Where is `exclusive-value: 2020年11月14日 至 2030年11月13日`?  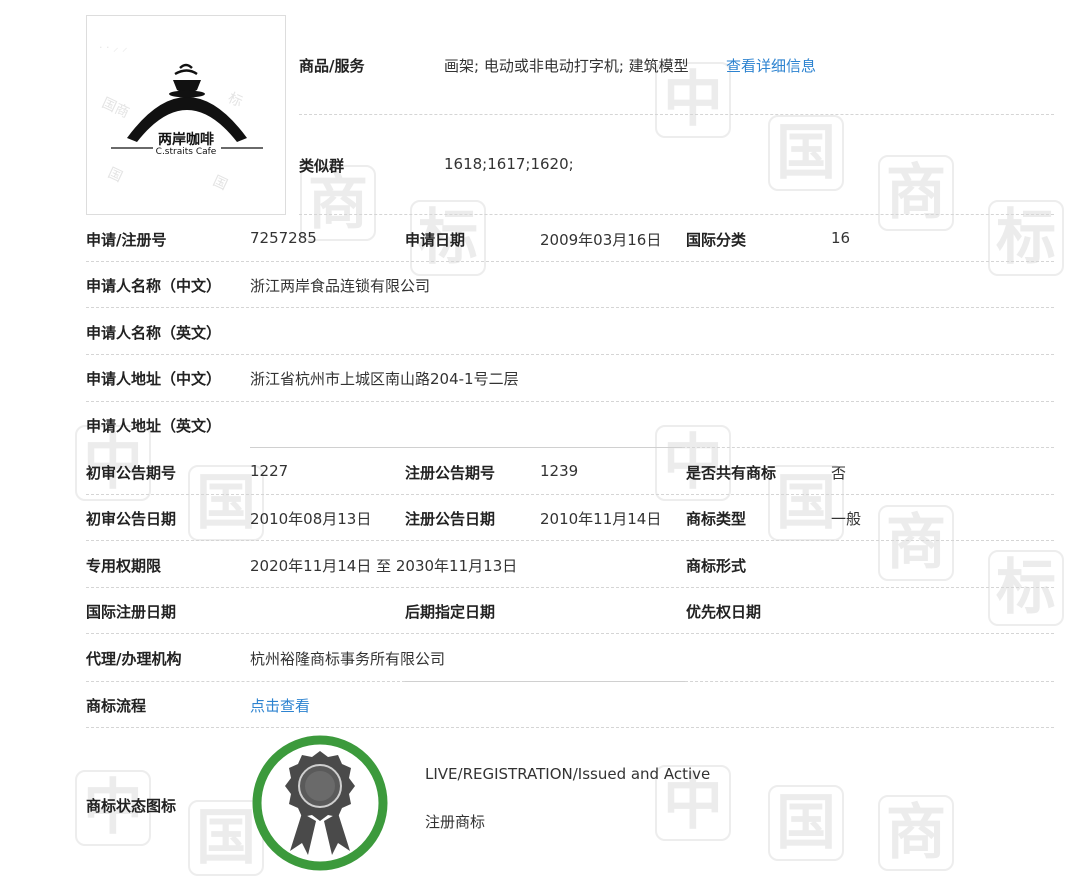 exclusive-value: 2020年11月14日 至 2030年11月13日 is located at coordinates (384, 566).